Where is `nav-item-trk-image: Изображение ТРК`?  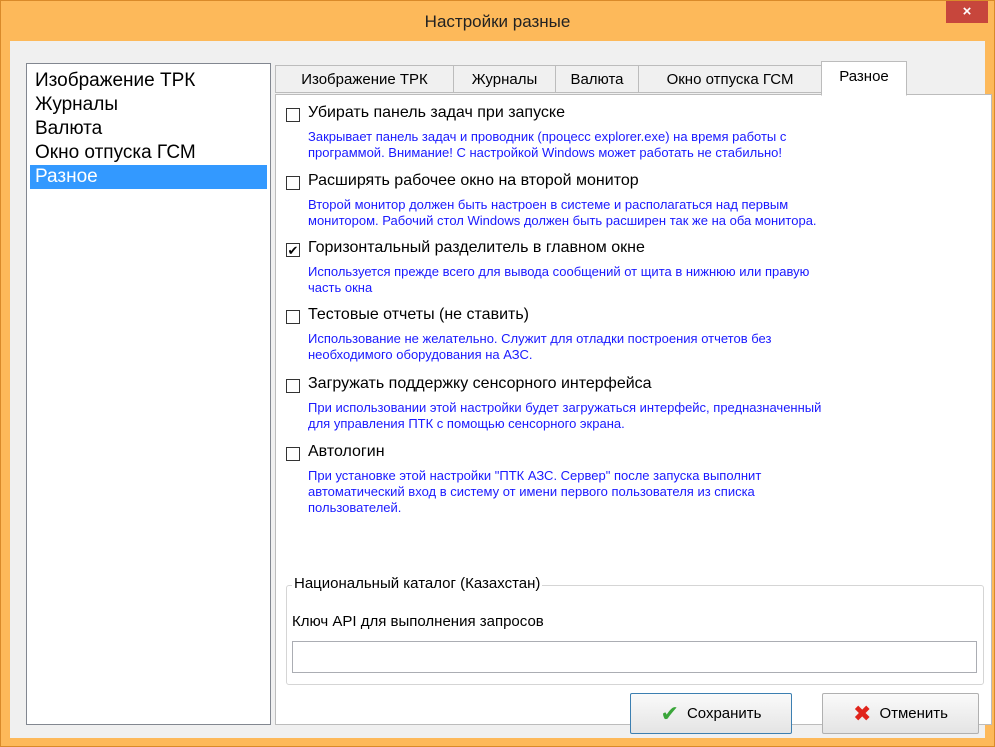 nav-item-trk-image: Изображение ТРК is located at coordinates (148, 81).